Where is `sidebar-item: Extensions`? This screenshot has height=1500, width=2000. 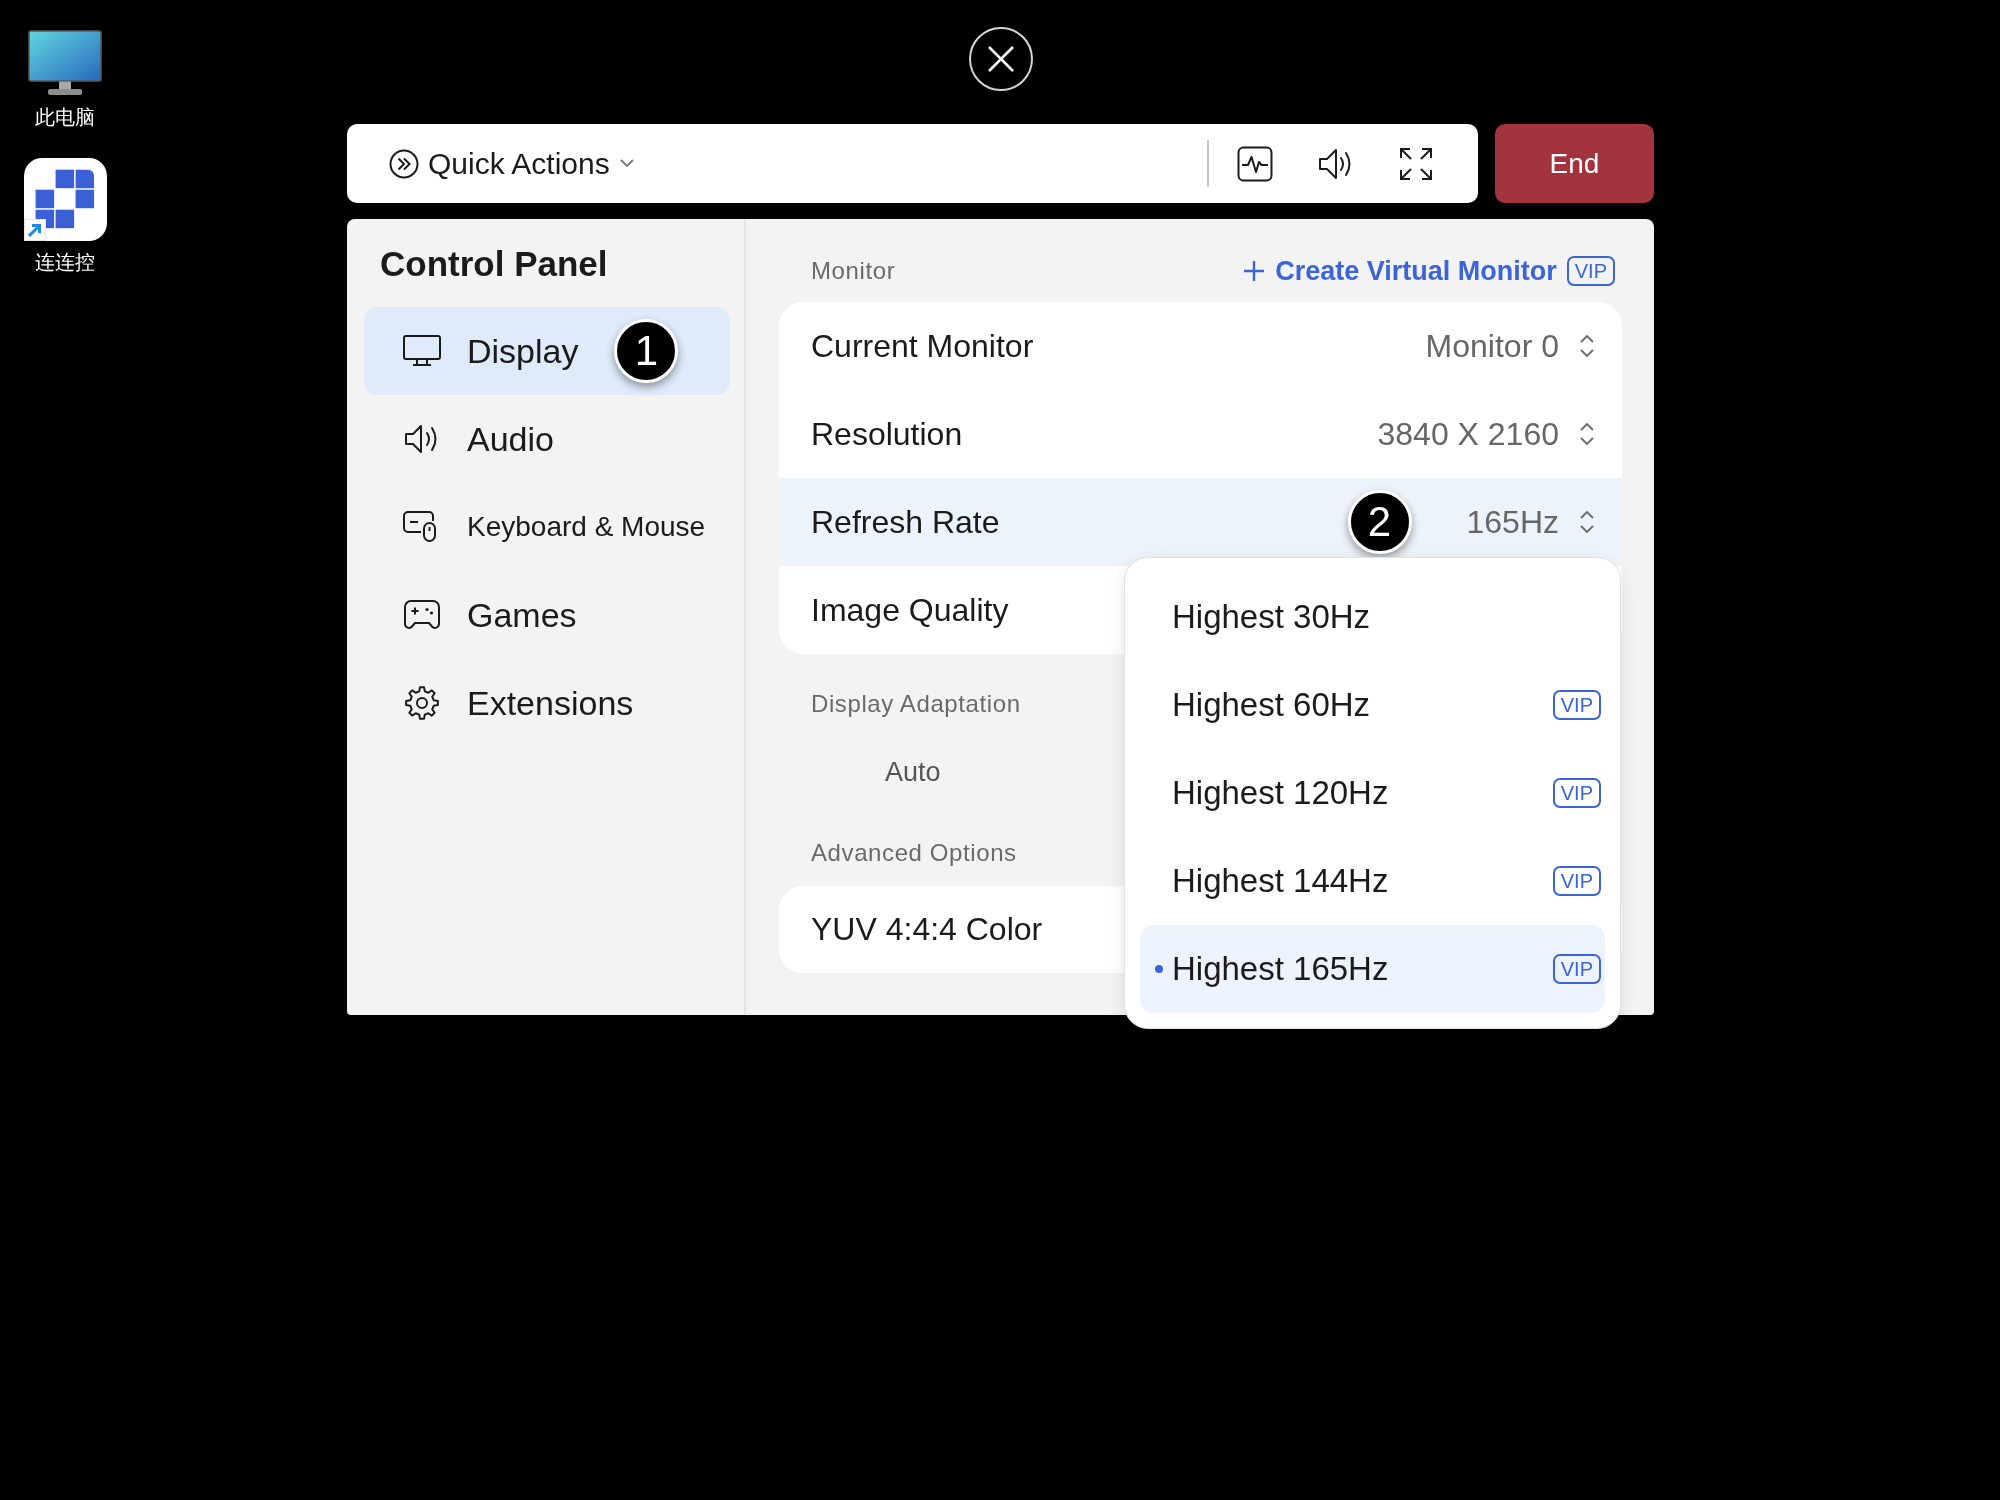 sidebar-item: Extensions is located at coordinates (547, 703).